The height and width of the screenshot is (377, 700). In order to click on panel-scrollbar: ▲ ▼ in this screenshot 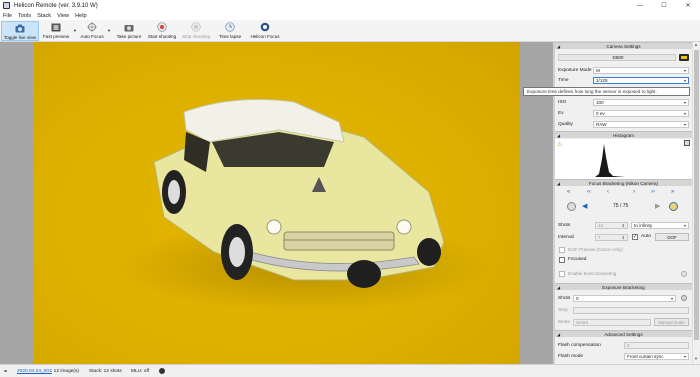, I will do `click(696, 203)`.